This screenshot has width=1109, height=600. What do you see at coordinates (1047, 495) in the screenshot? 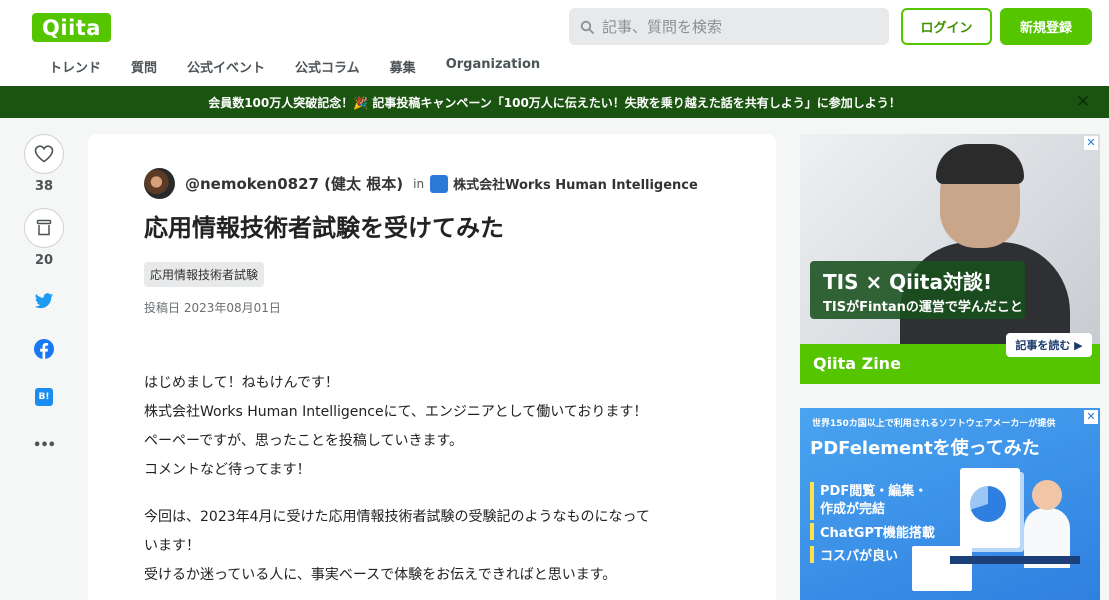
I see `person-illustration-head` at bounding box center [1047, 495].